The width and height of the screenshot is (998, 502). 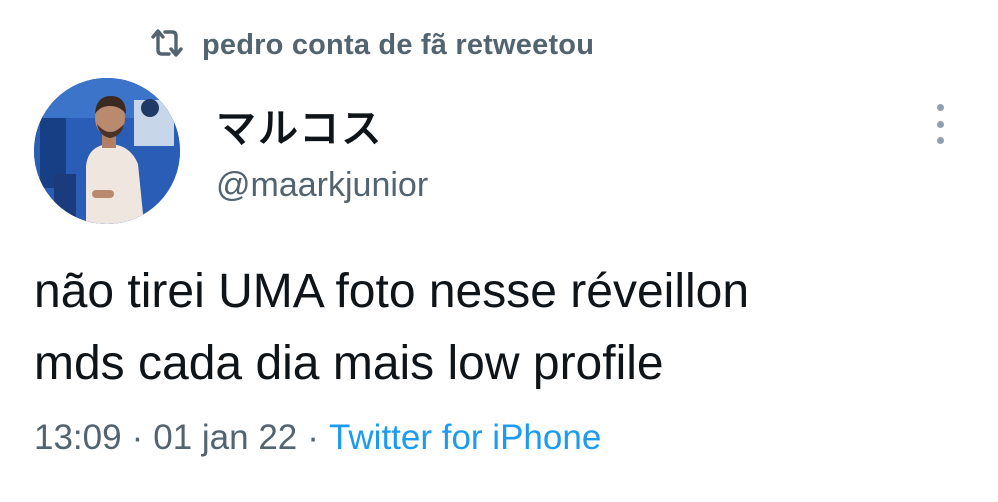 I want to click on author-handle: @maarkjunior, so click(x=322, y=185).